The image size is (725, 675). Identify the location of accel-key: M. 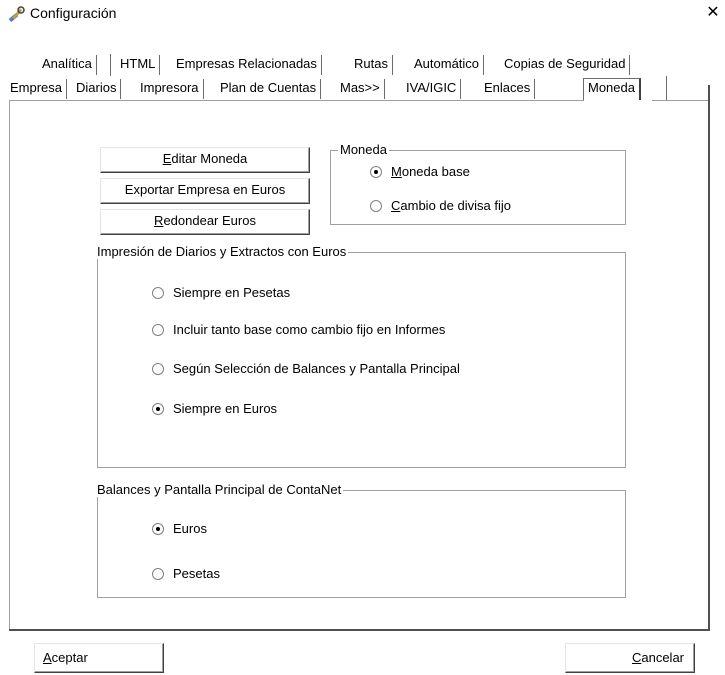
(396, 171).